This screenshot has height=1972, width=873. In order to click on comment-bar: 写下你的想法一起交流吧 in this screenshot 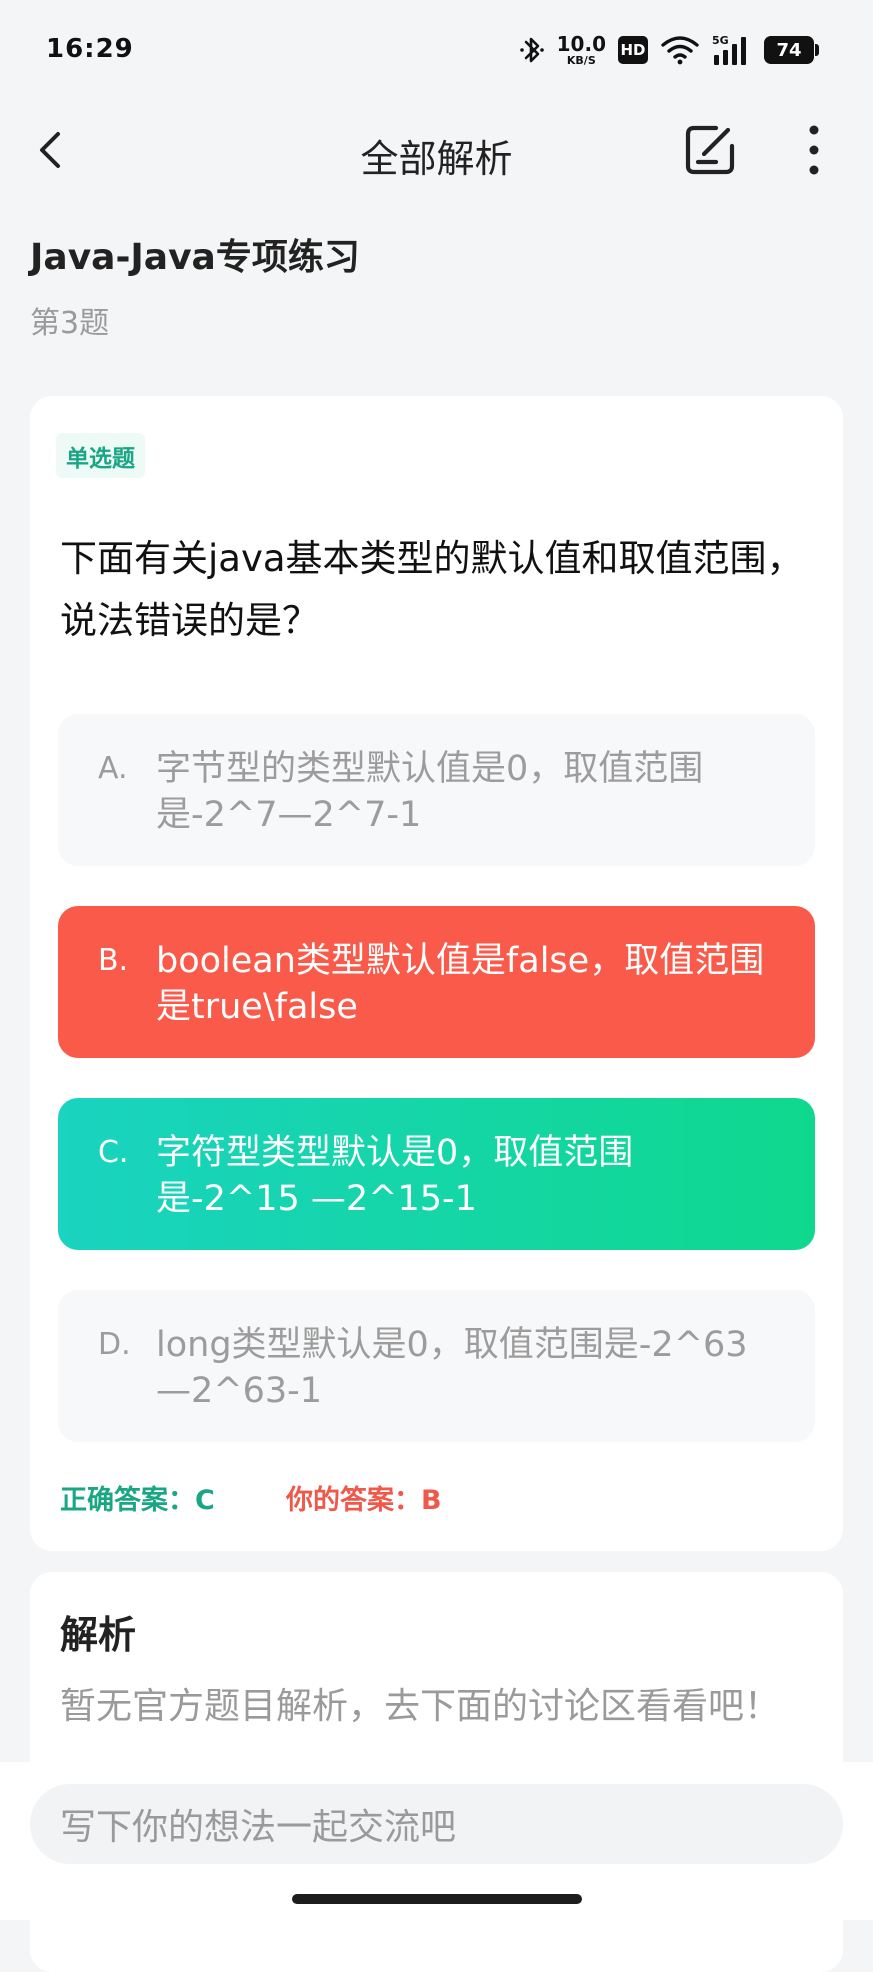, I will do `click(436, 1841)`.